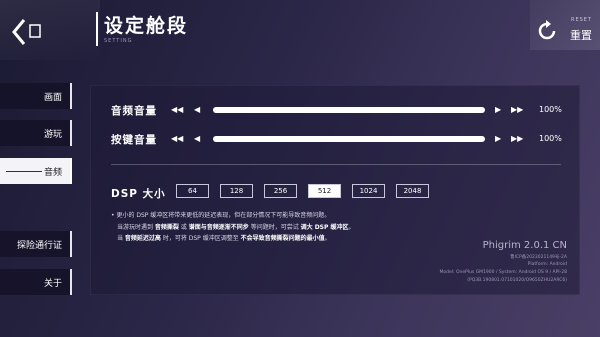 The image size is (600, 337). Describe the element at coordinates (118, 41) in the screenshot. I see `page-subtitle: SETTING` at that location.